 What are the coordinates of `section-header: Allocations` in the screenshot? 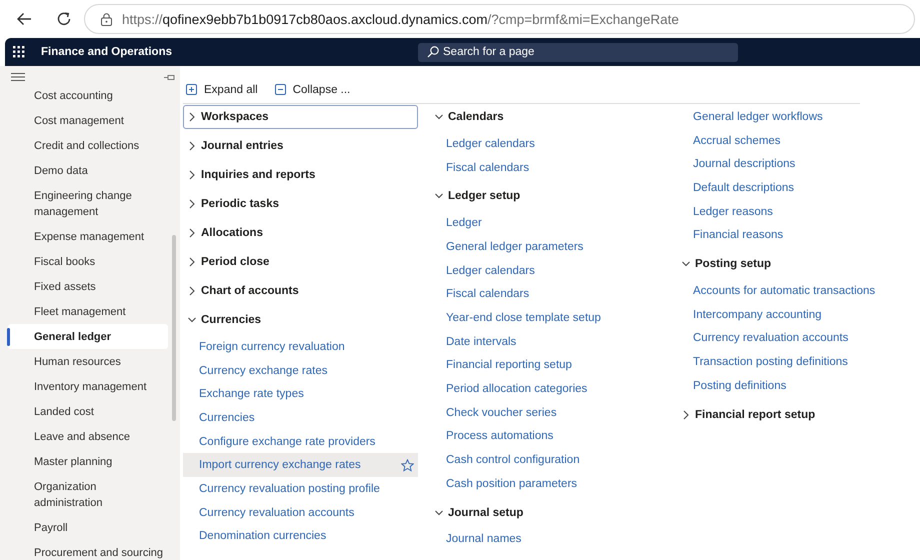 It's located at (300, 233).